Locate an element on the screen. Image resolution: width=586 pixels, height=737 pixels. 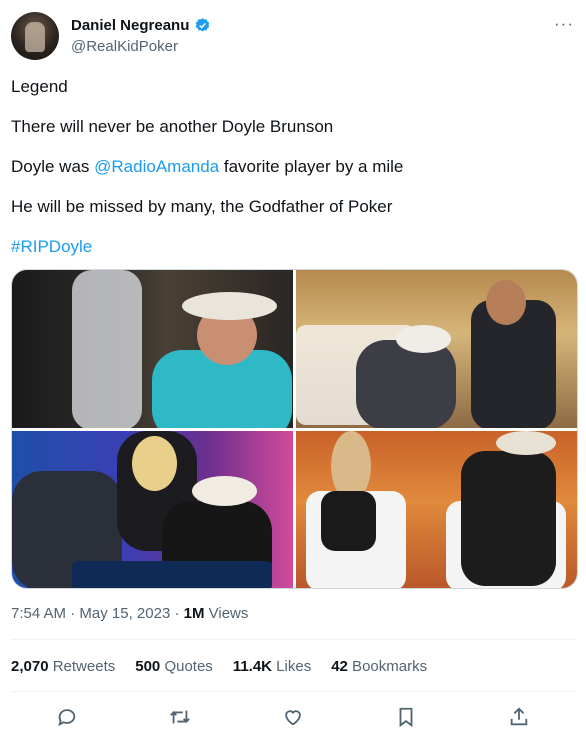
author-name: Daniel Negreanu is located at coordinates (130, 25).